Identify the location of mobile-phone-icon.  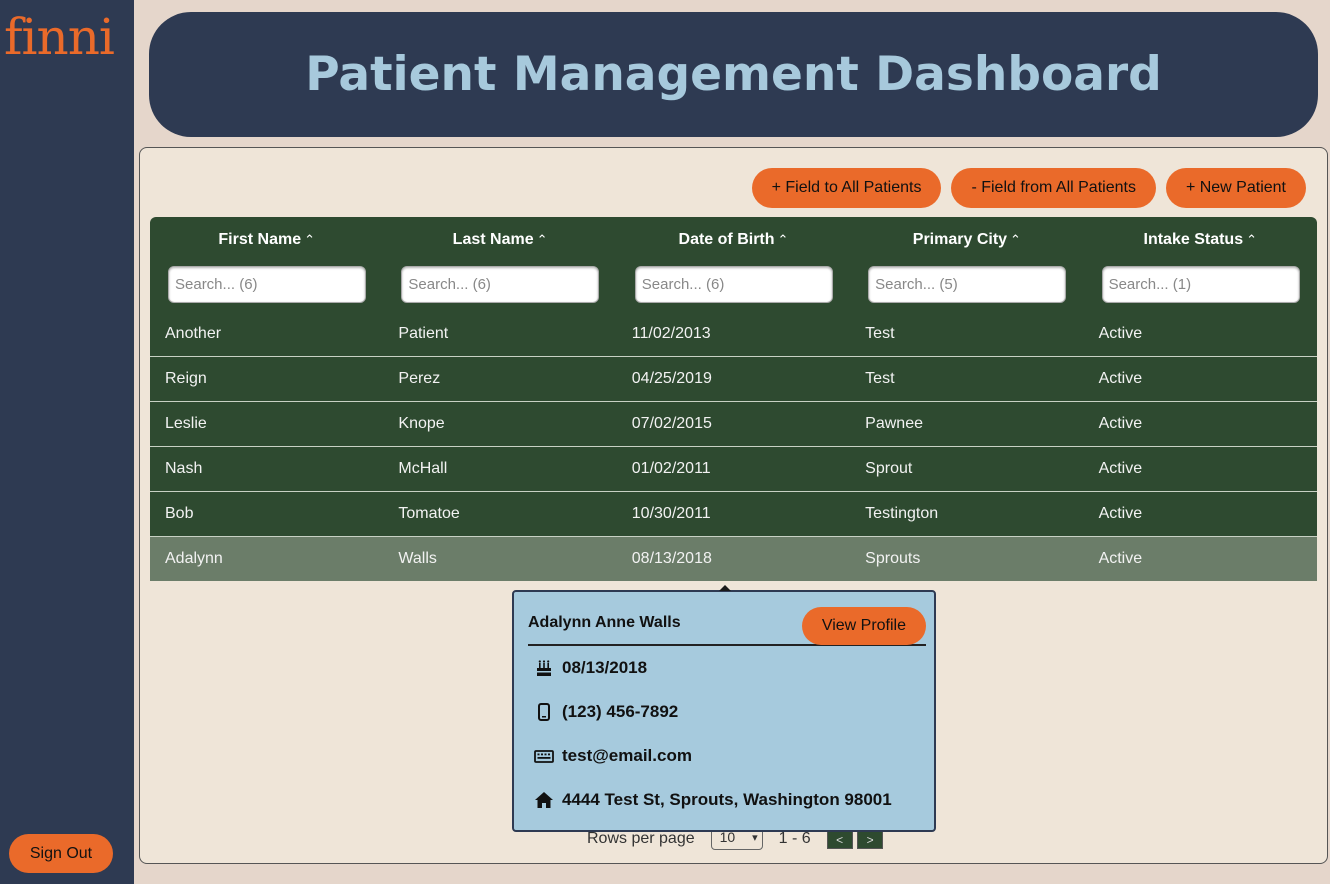
(544, 712).